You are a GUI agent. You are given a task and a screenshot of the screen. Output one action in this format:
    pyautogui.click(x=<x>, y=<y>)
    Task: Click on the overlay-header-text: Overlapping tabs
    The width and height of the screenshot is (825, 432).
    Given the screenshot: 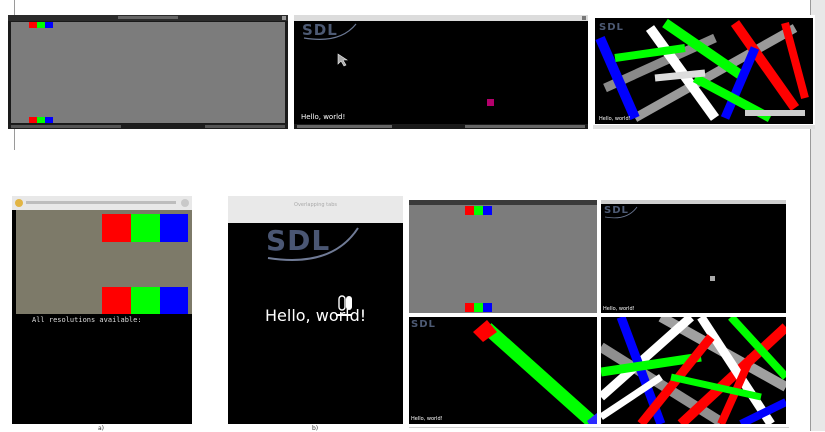 What is the action you would take?
    pyautogui.click(x=315, y=205)
    